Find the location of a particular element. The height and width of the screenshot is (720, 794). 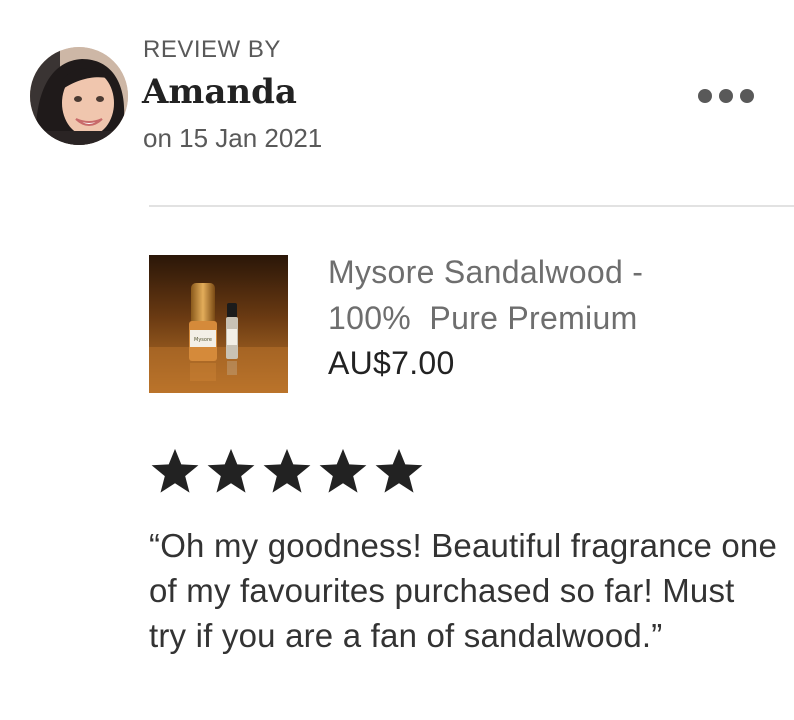

product-image: Mysore is located at coordinates (218, 324).